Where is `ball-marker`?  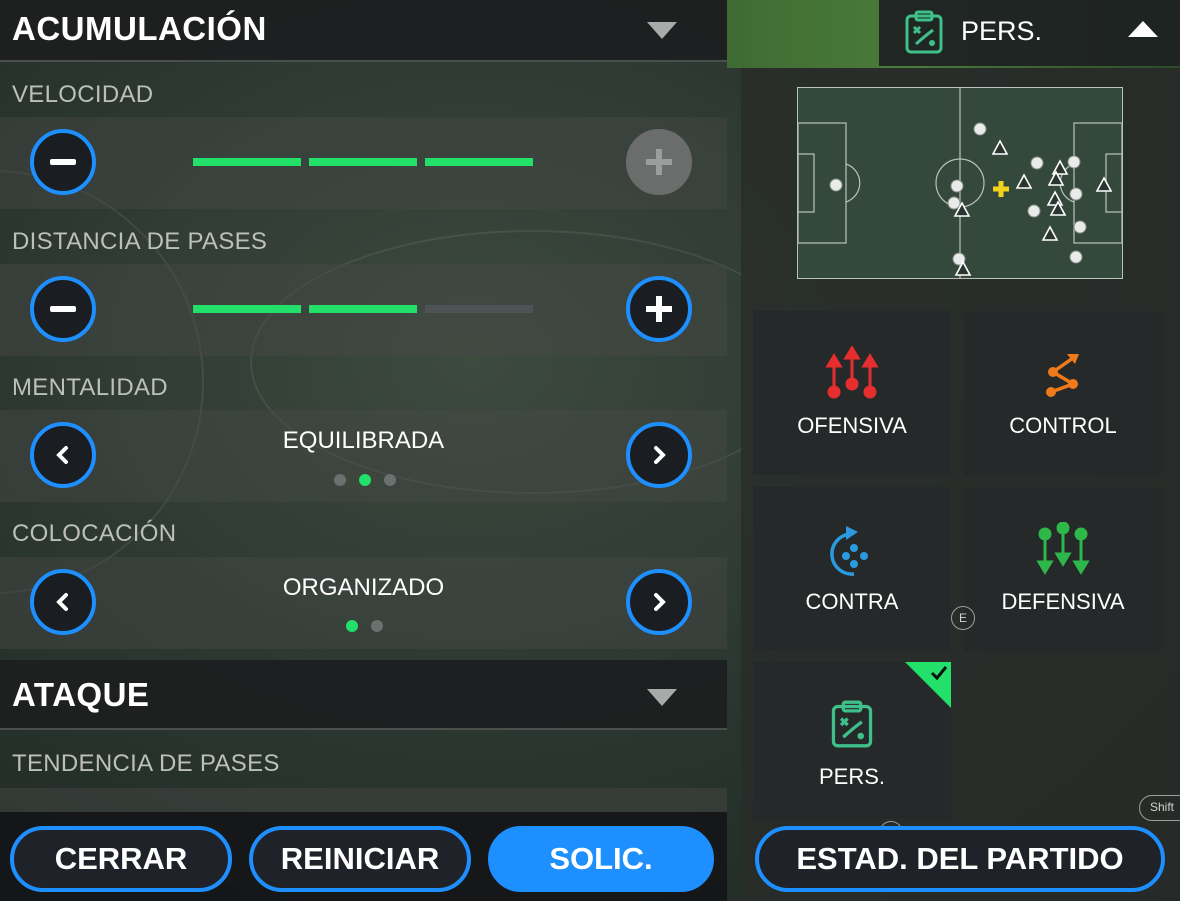 ball-marker is located at coordinates (1001, 189).